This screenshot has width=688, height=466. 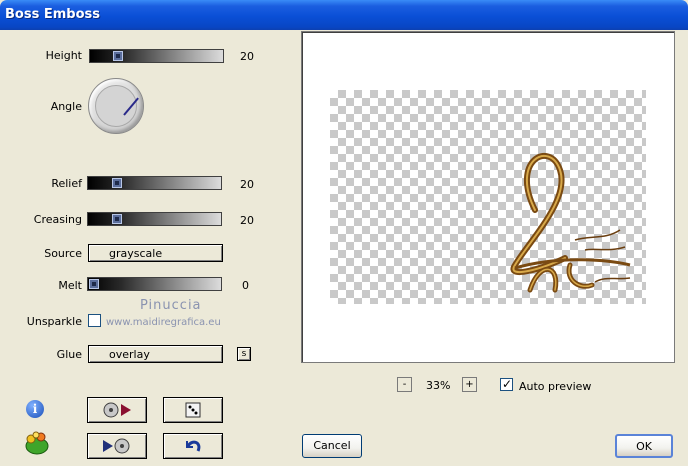 What do you see at coordinates (244, 354) in the screenshot?
I see `glue-side-button: s` at bounding box center [244, 354].